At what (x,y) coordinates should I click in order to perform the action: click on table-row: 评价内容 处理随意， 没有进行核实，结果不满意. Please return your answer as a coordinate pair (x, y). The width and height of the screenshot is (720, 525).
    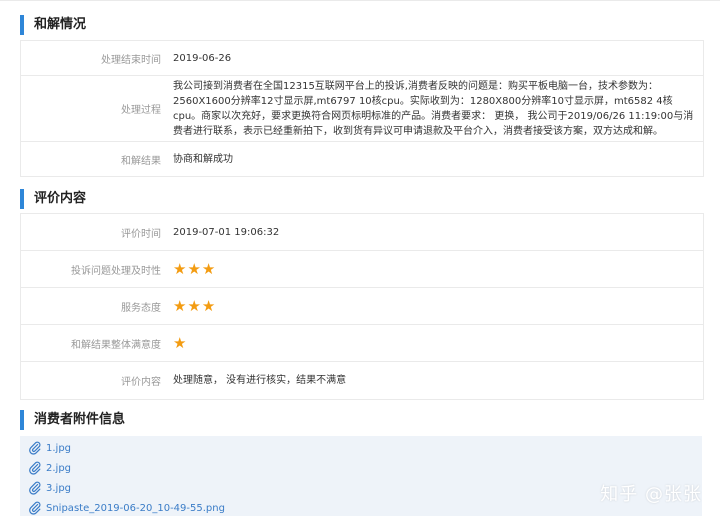
    Looking at the image, I should click on (362, 381).